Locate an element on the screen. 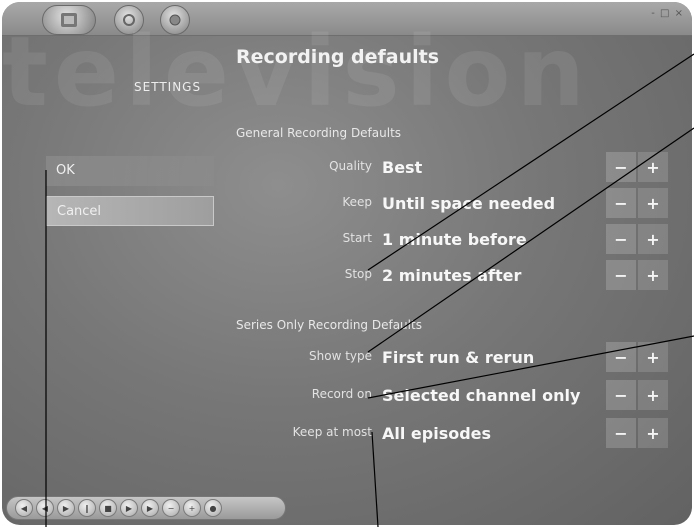 The height and width of the screenshot is (527, 694). rewind-icon: ◀ is located at coordinates (45, 508).